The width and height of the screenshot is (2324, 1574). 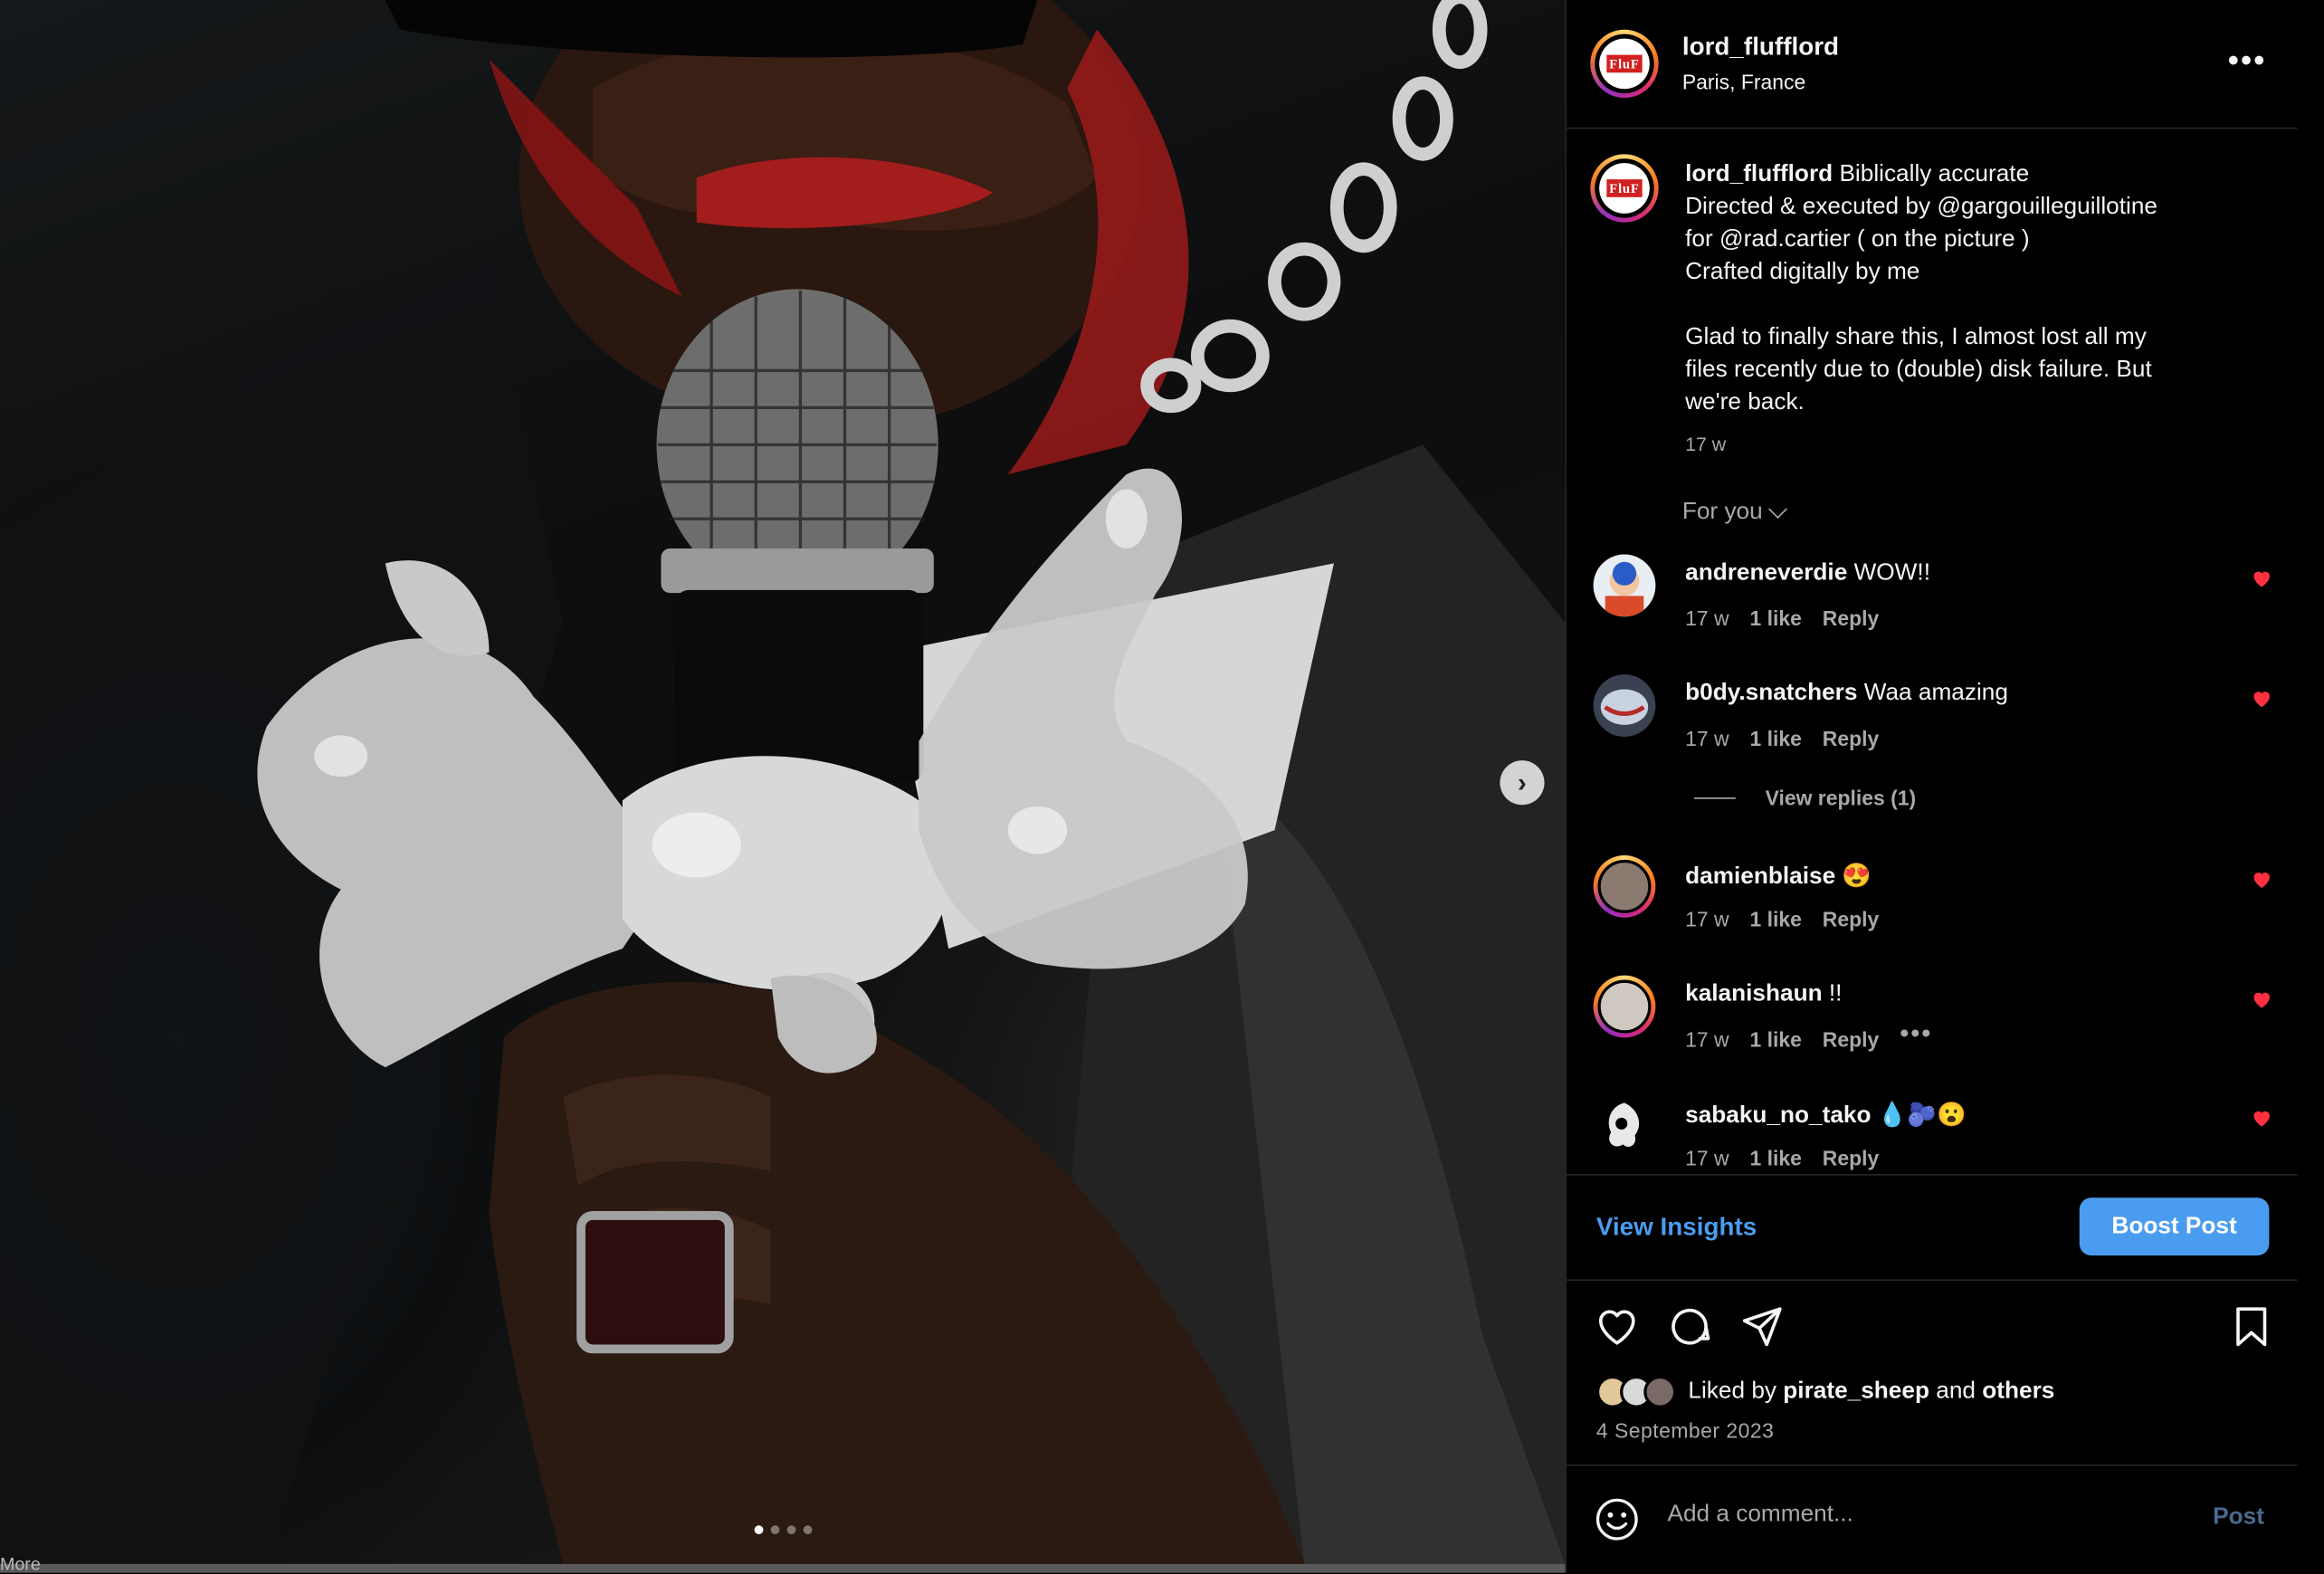 I want to click on next-photo-button: ›, so click(x=1523, y=783).